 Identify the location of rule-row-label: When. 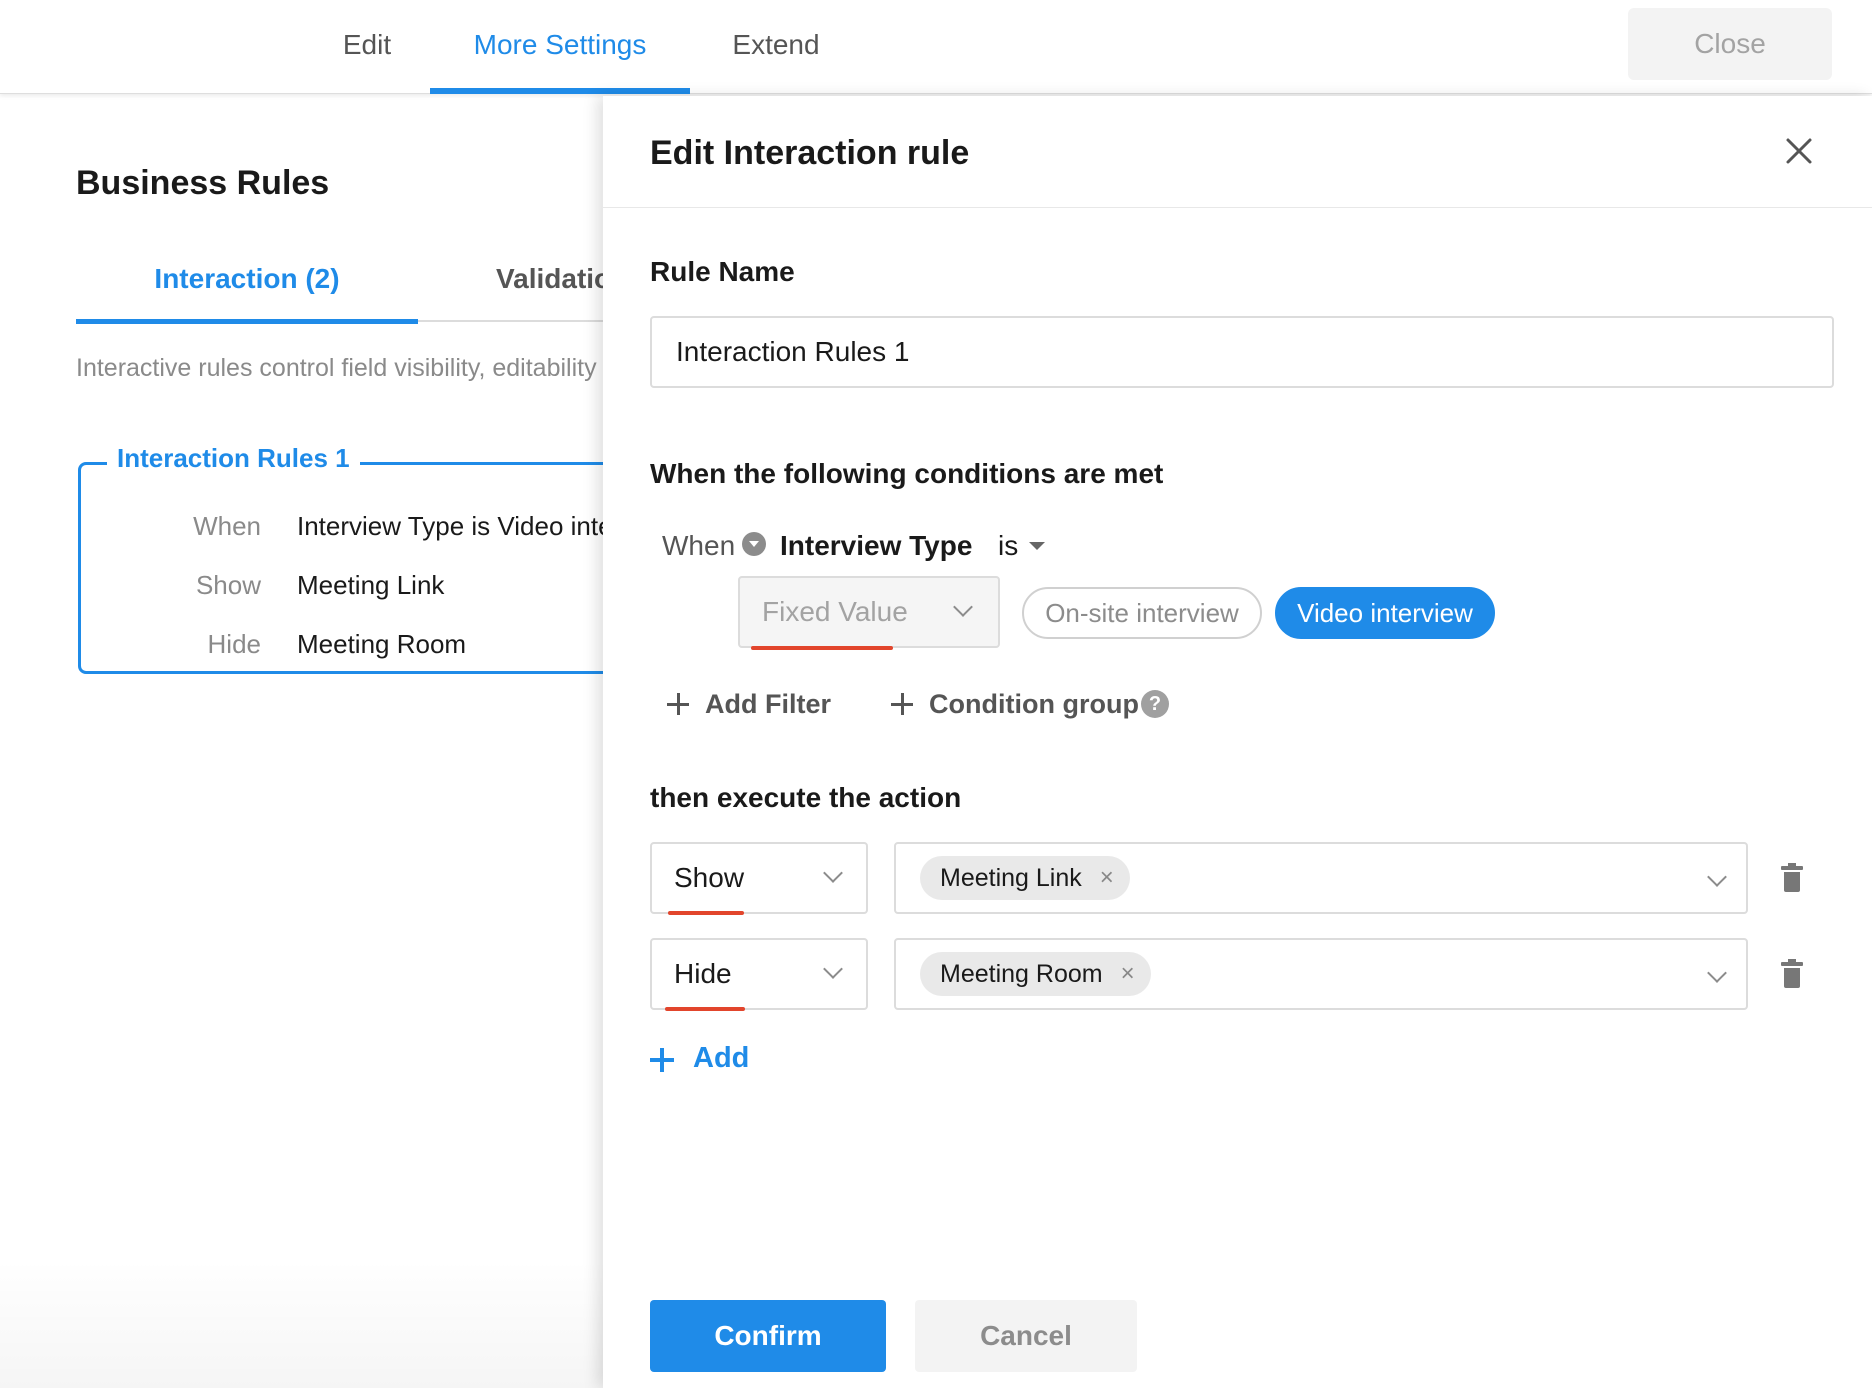
(227, 526).